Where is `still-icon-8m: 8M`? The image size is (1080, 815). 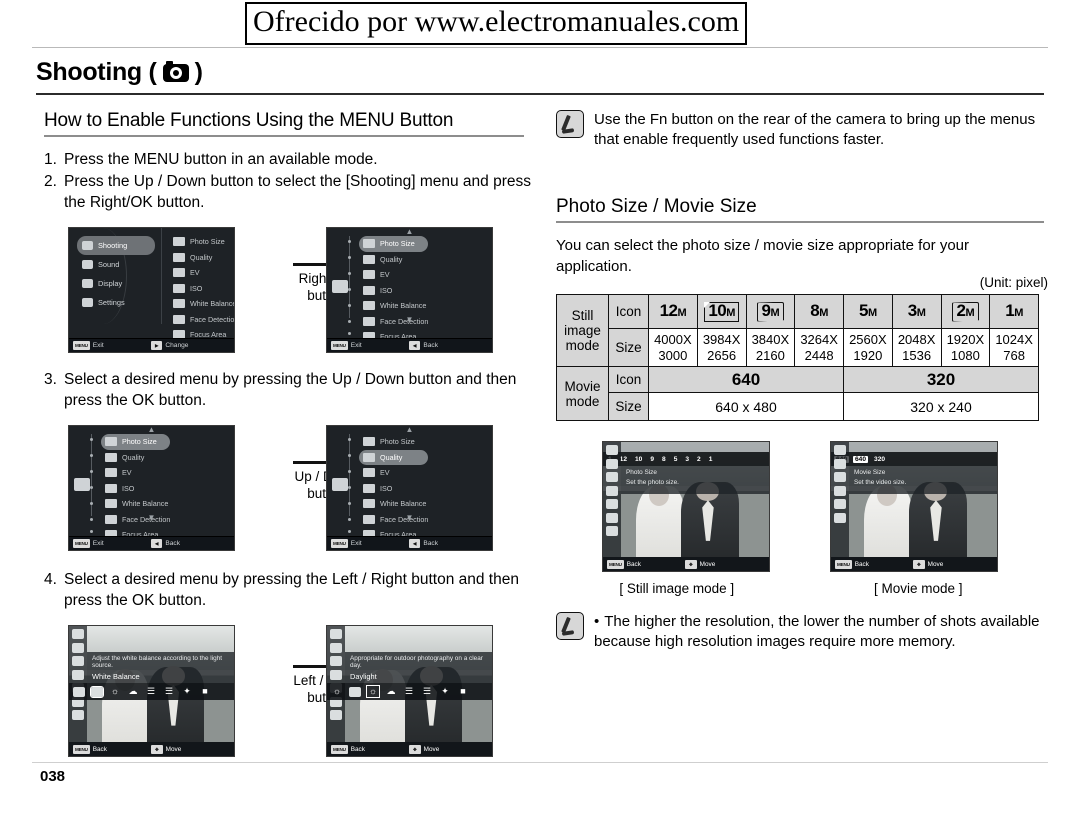 still-icon-8m: 8M is located at coordinates (819, 311).